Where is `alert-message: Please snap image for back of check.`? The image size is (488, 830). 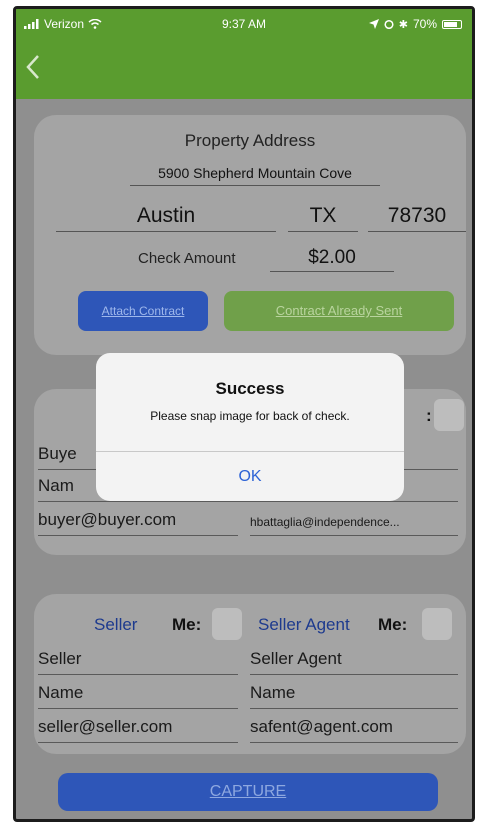
alert-message: Please snap image for back of check. is located at coordinates (250, 416).